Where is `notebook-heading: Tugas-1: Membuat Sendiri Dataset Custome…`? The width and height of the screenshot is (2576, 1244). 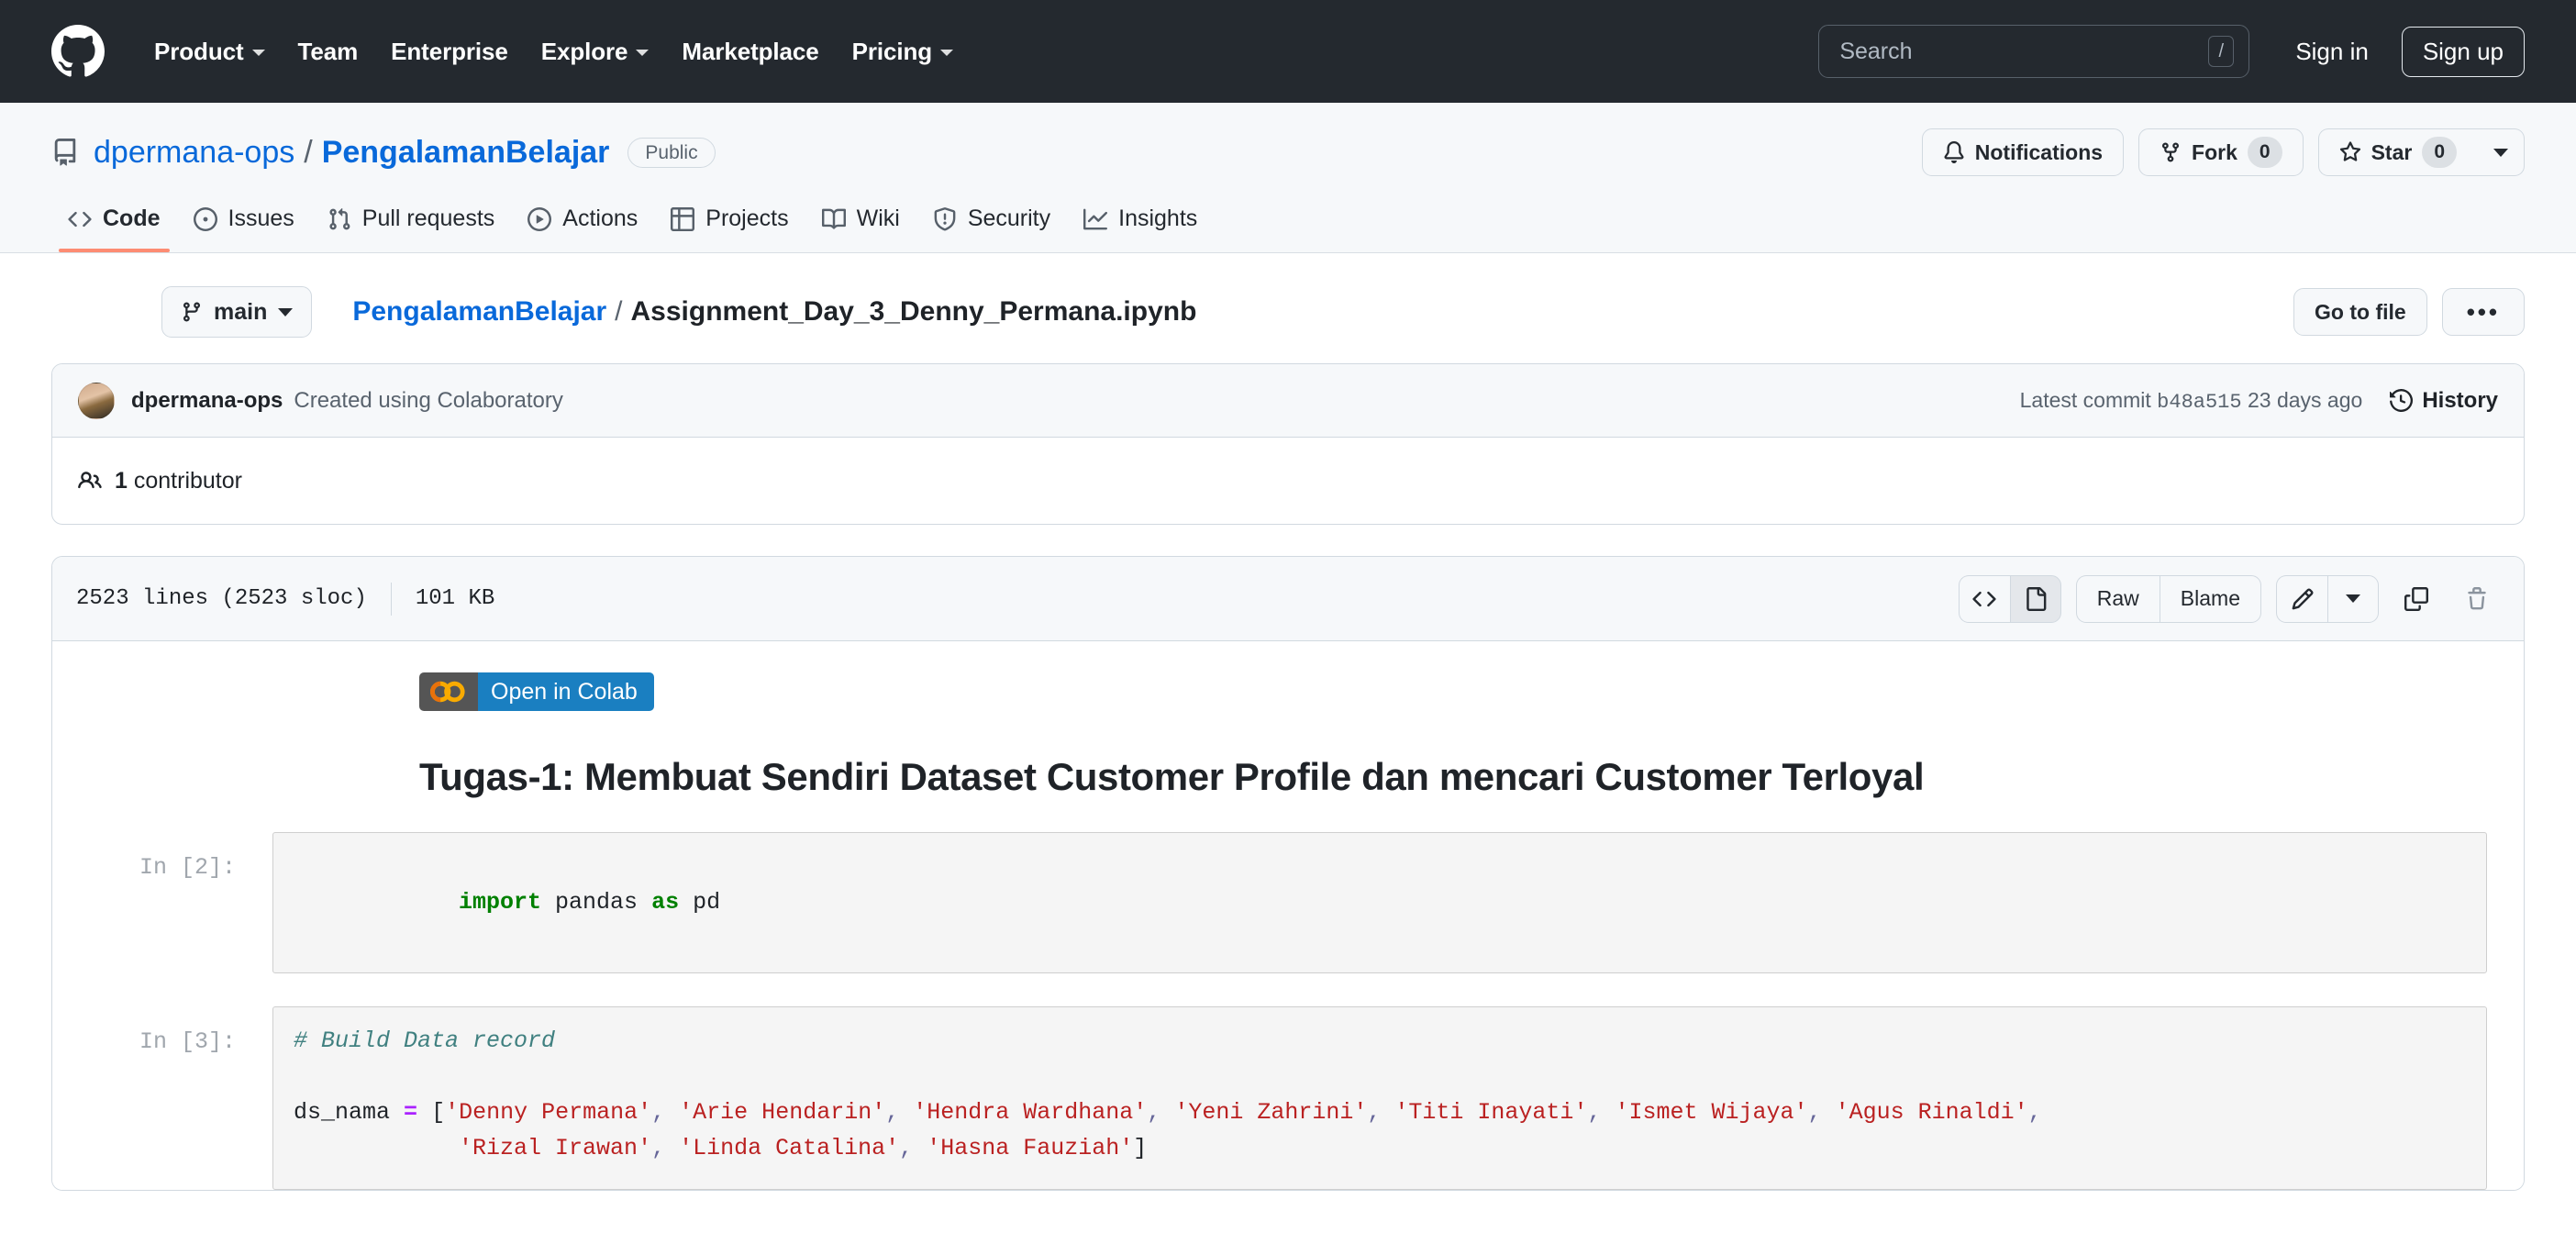 notebook-heading: Tugas-1: Membuat Sendiri Dataset Custome… is located at coordinates (1172, 776).